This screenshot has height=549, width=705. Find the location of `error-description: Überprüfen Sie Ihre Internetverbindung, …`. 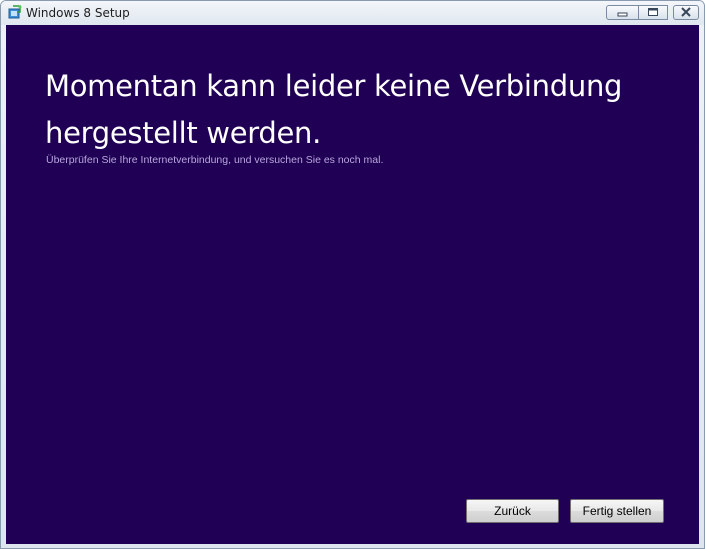

error-description: Überprüfen Sie Ihre Internetverbindung, … is located at coordinates (215, 160).